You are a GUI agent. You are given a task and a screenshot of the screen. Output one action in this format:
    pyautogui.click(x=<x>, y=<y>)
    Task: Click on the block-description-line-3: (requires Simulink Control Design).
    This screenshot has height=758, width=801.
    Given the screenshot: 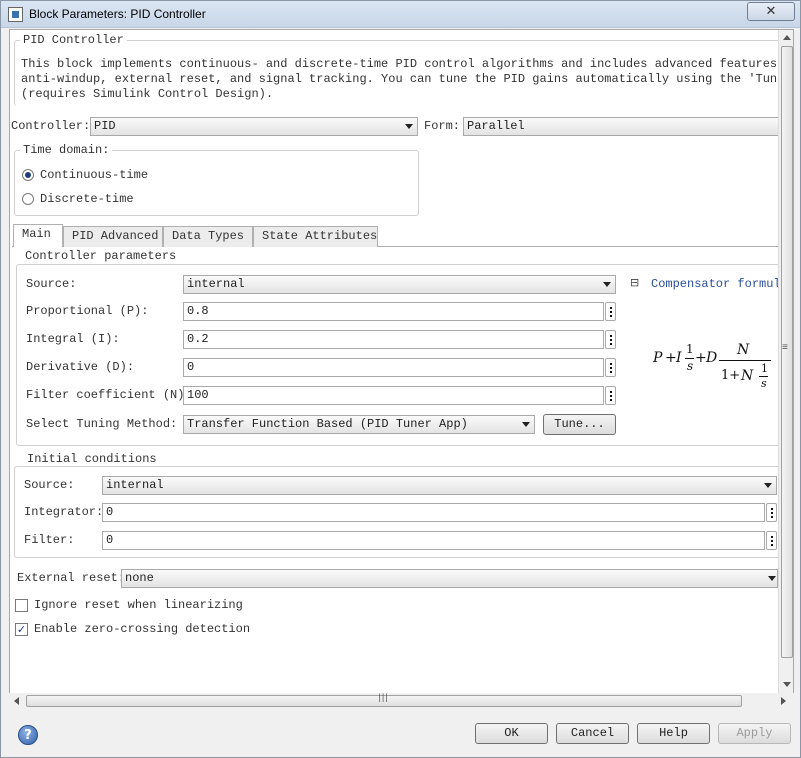 What is the action you would take?
    pyautogui.click(x=147, y=94)
    